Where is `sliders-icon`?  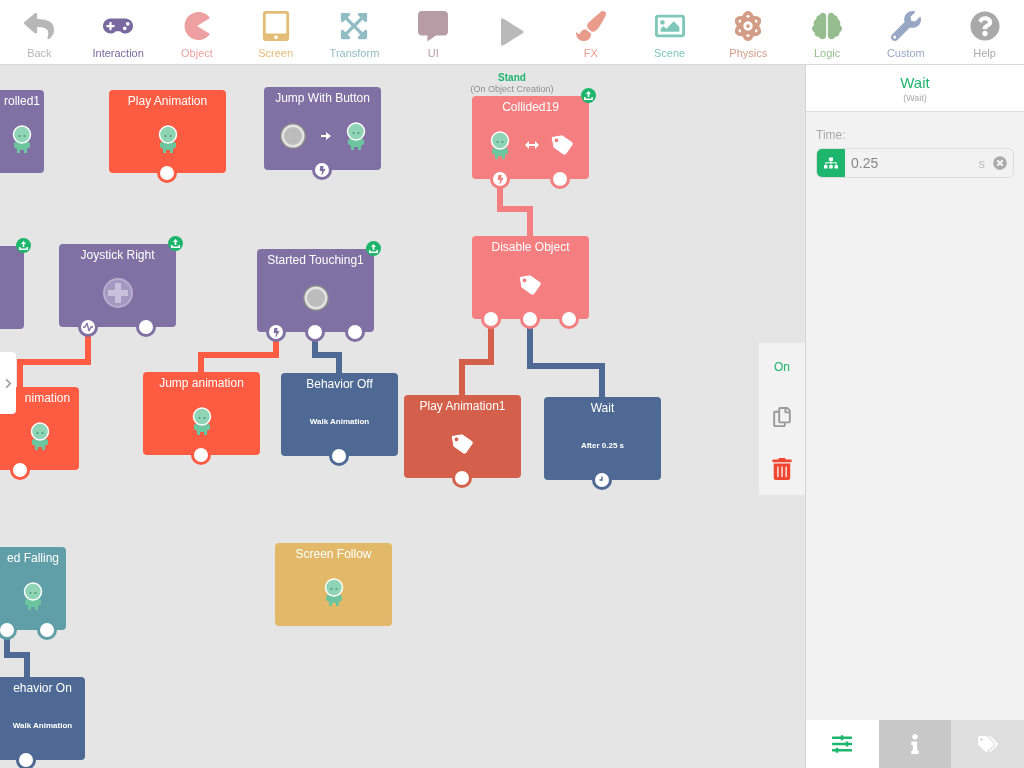
sliders-icon is located at coordinates (842, 744).